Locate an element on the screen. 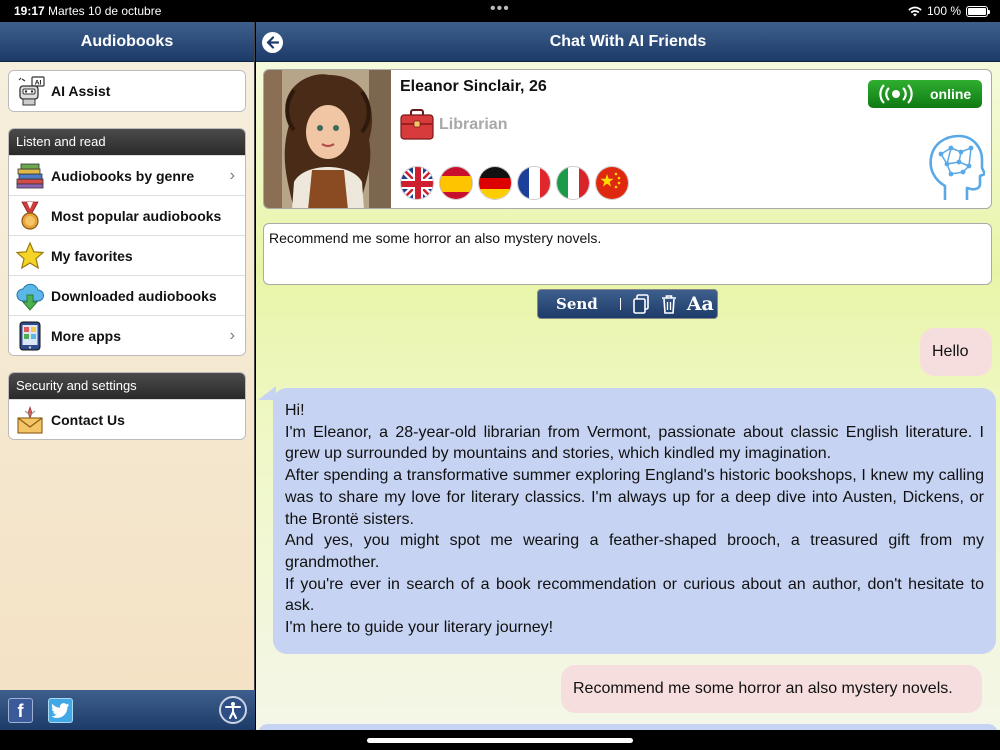 This screenshot has width=1000, height=750. arrow-left-icon is located at coordinates (272, 42).